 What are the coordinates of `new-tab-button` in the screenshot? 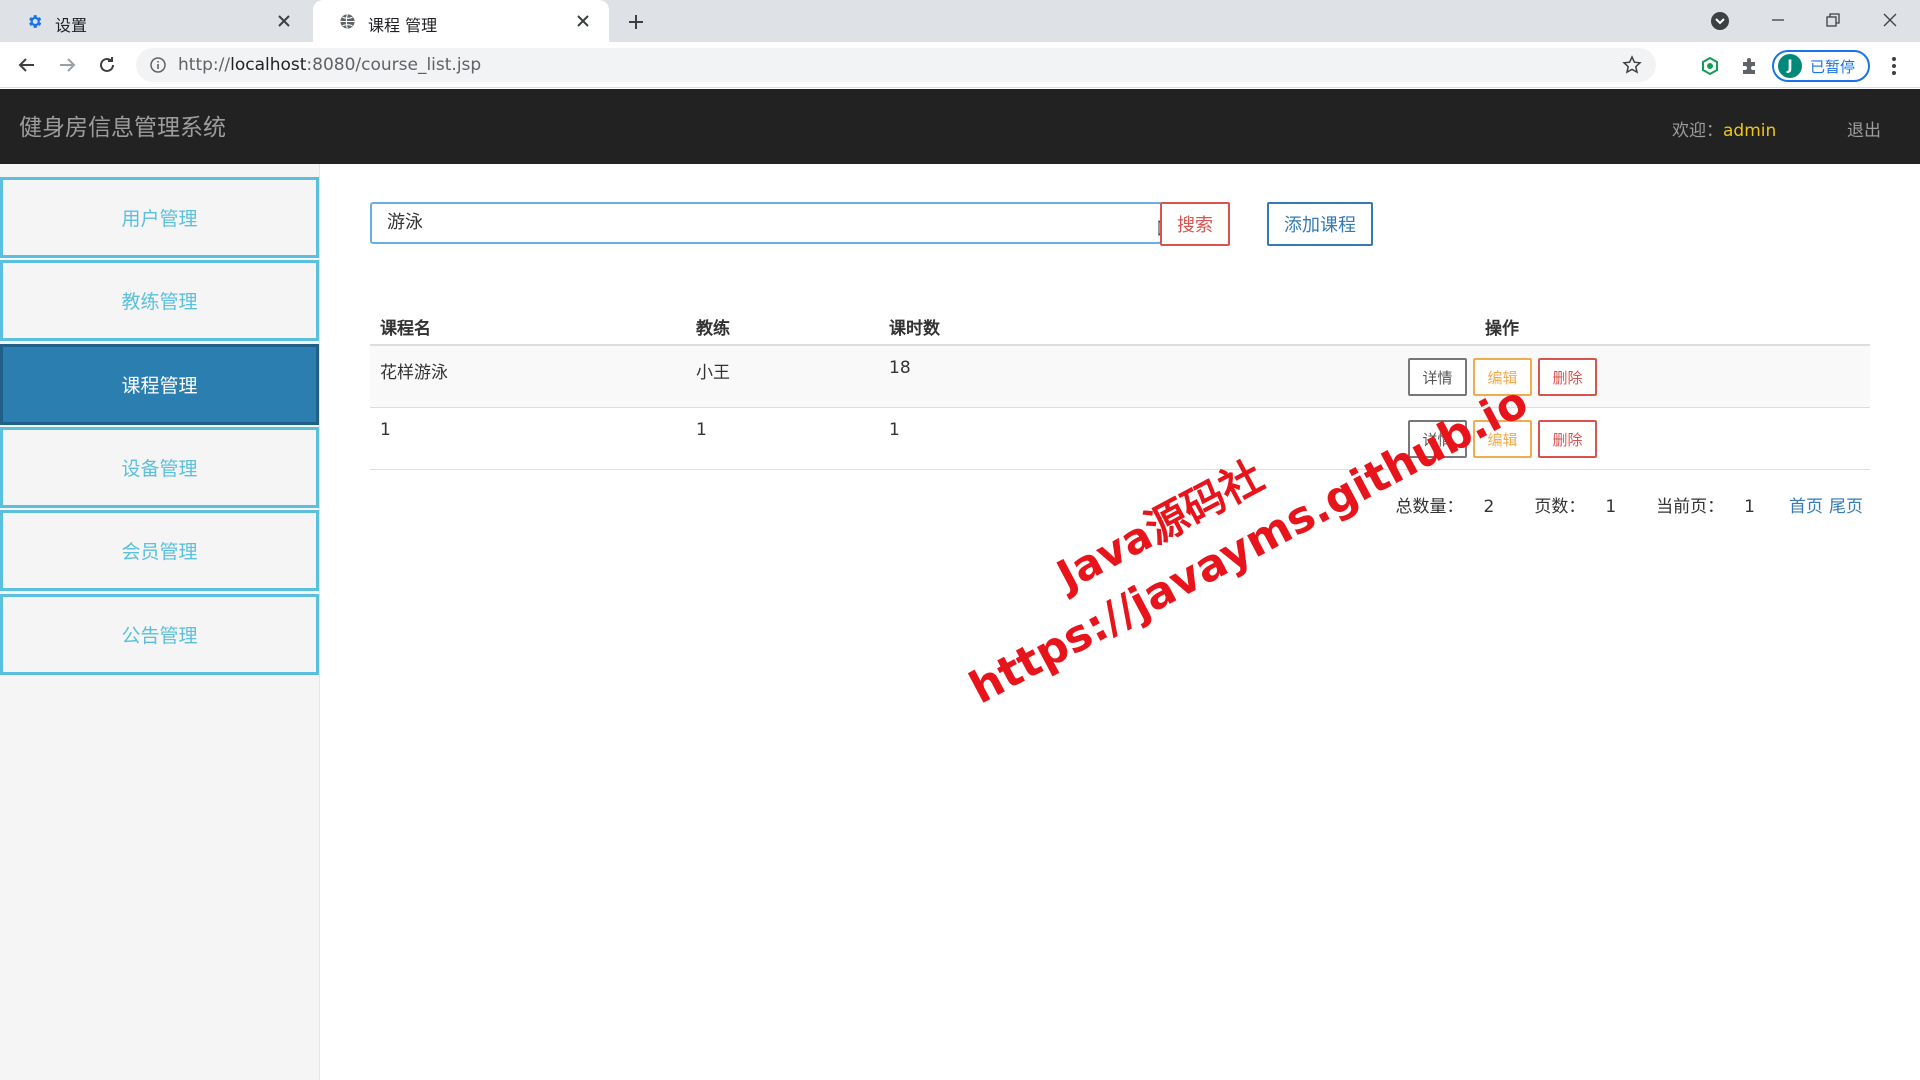 It's located at (636, 22).